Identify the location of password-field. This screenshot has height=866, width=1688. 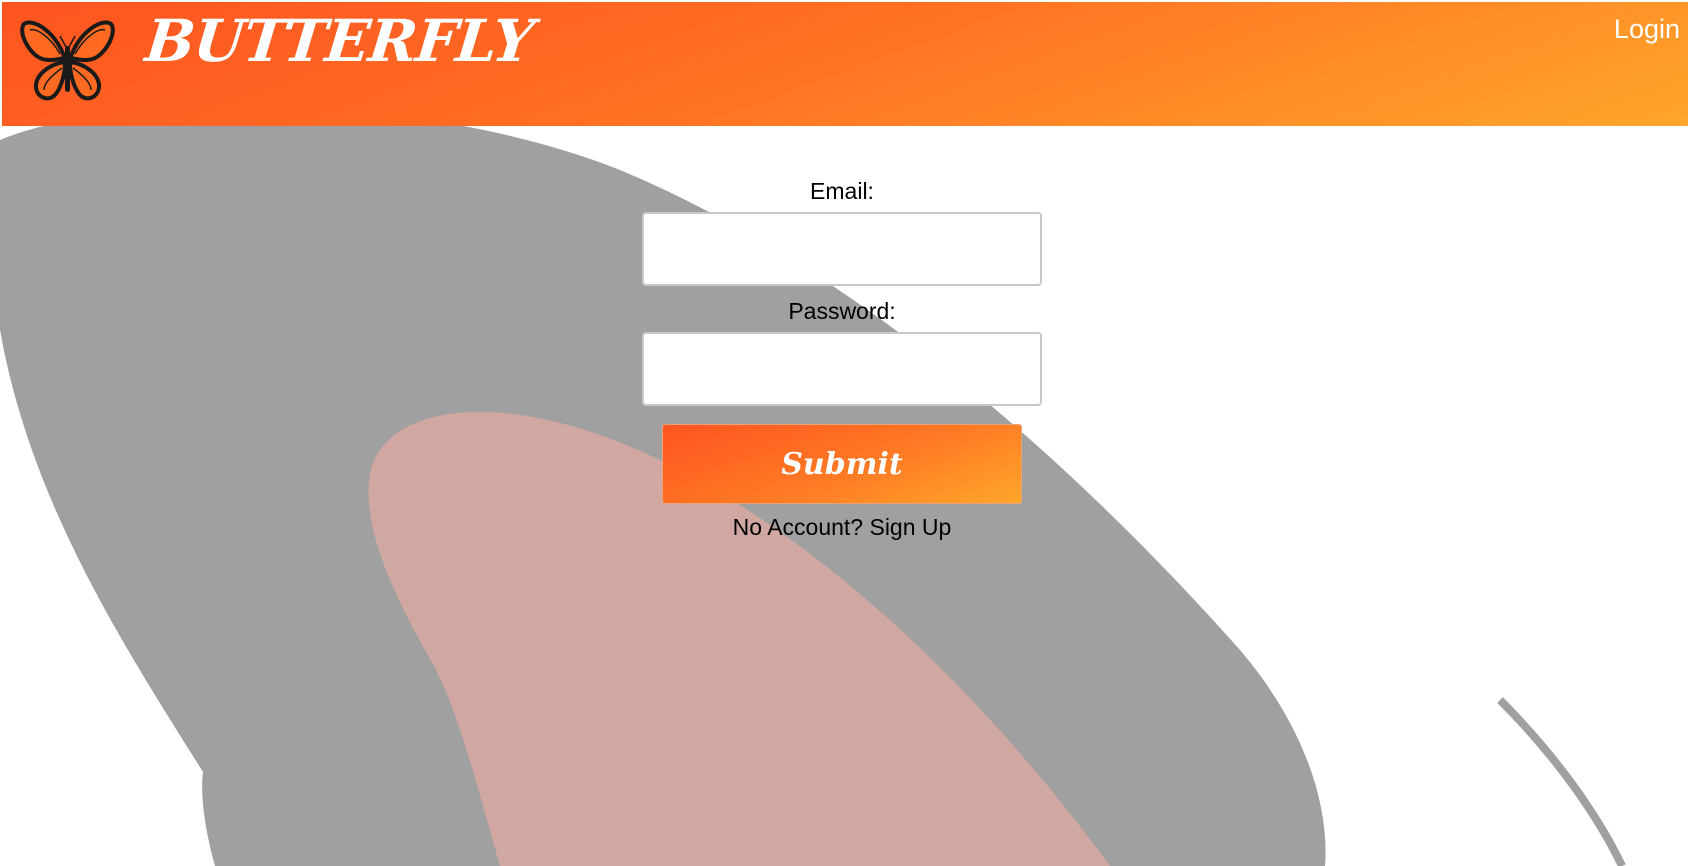
(842, 369).